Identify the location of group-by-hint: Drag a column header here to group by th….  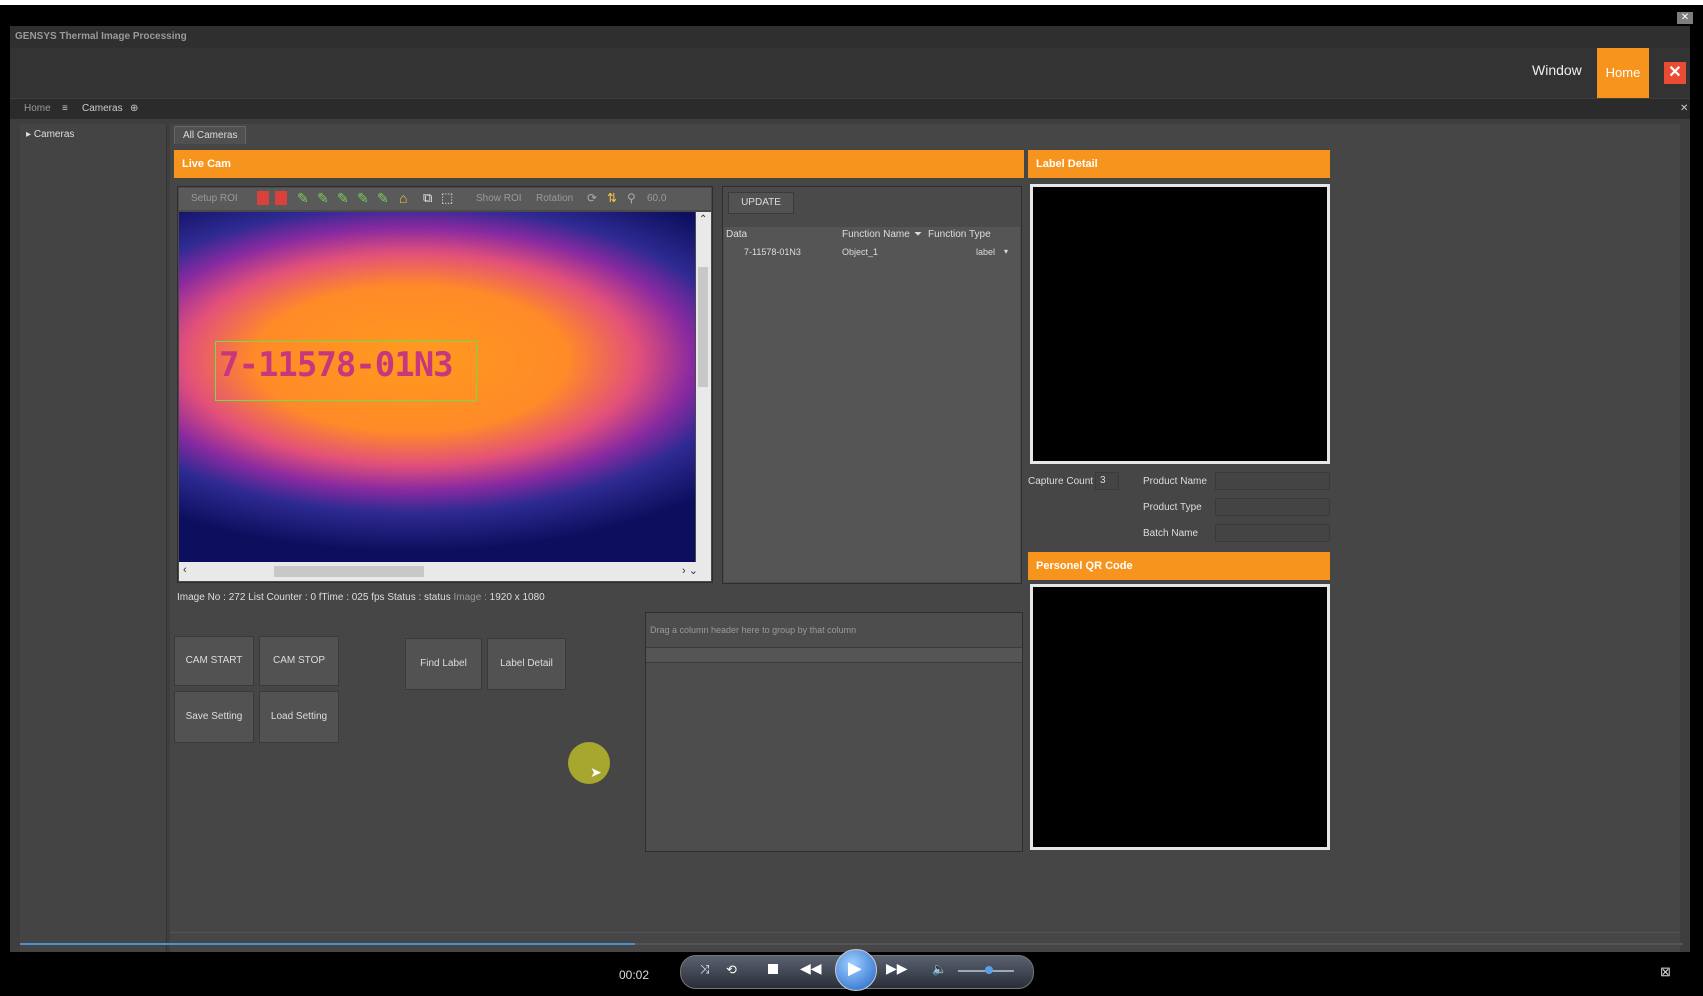
(753, 630).